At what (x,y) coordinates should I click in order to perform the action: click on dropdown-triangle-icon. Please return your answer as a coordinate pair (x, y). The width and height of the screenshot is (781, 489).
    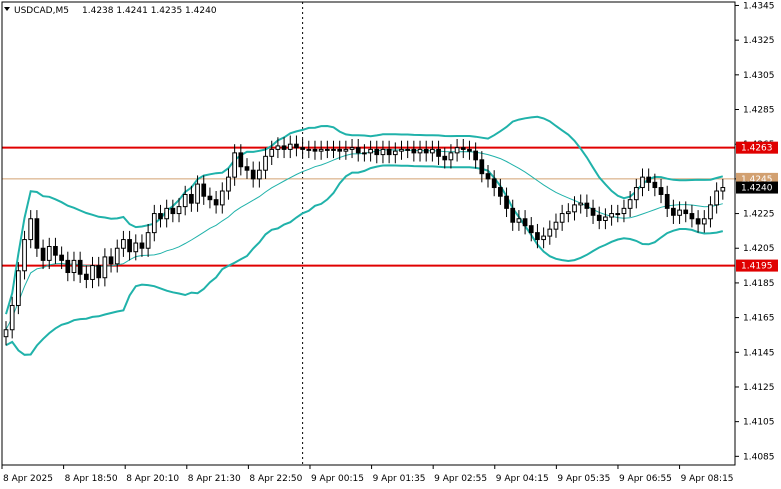
    Looking at the image, I should click on (7, 9).